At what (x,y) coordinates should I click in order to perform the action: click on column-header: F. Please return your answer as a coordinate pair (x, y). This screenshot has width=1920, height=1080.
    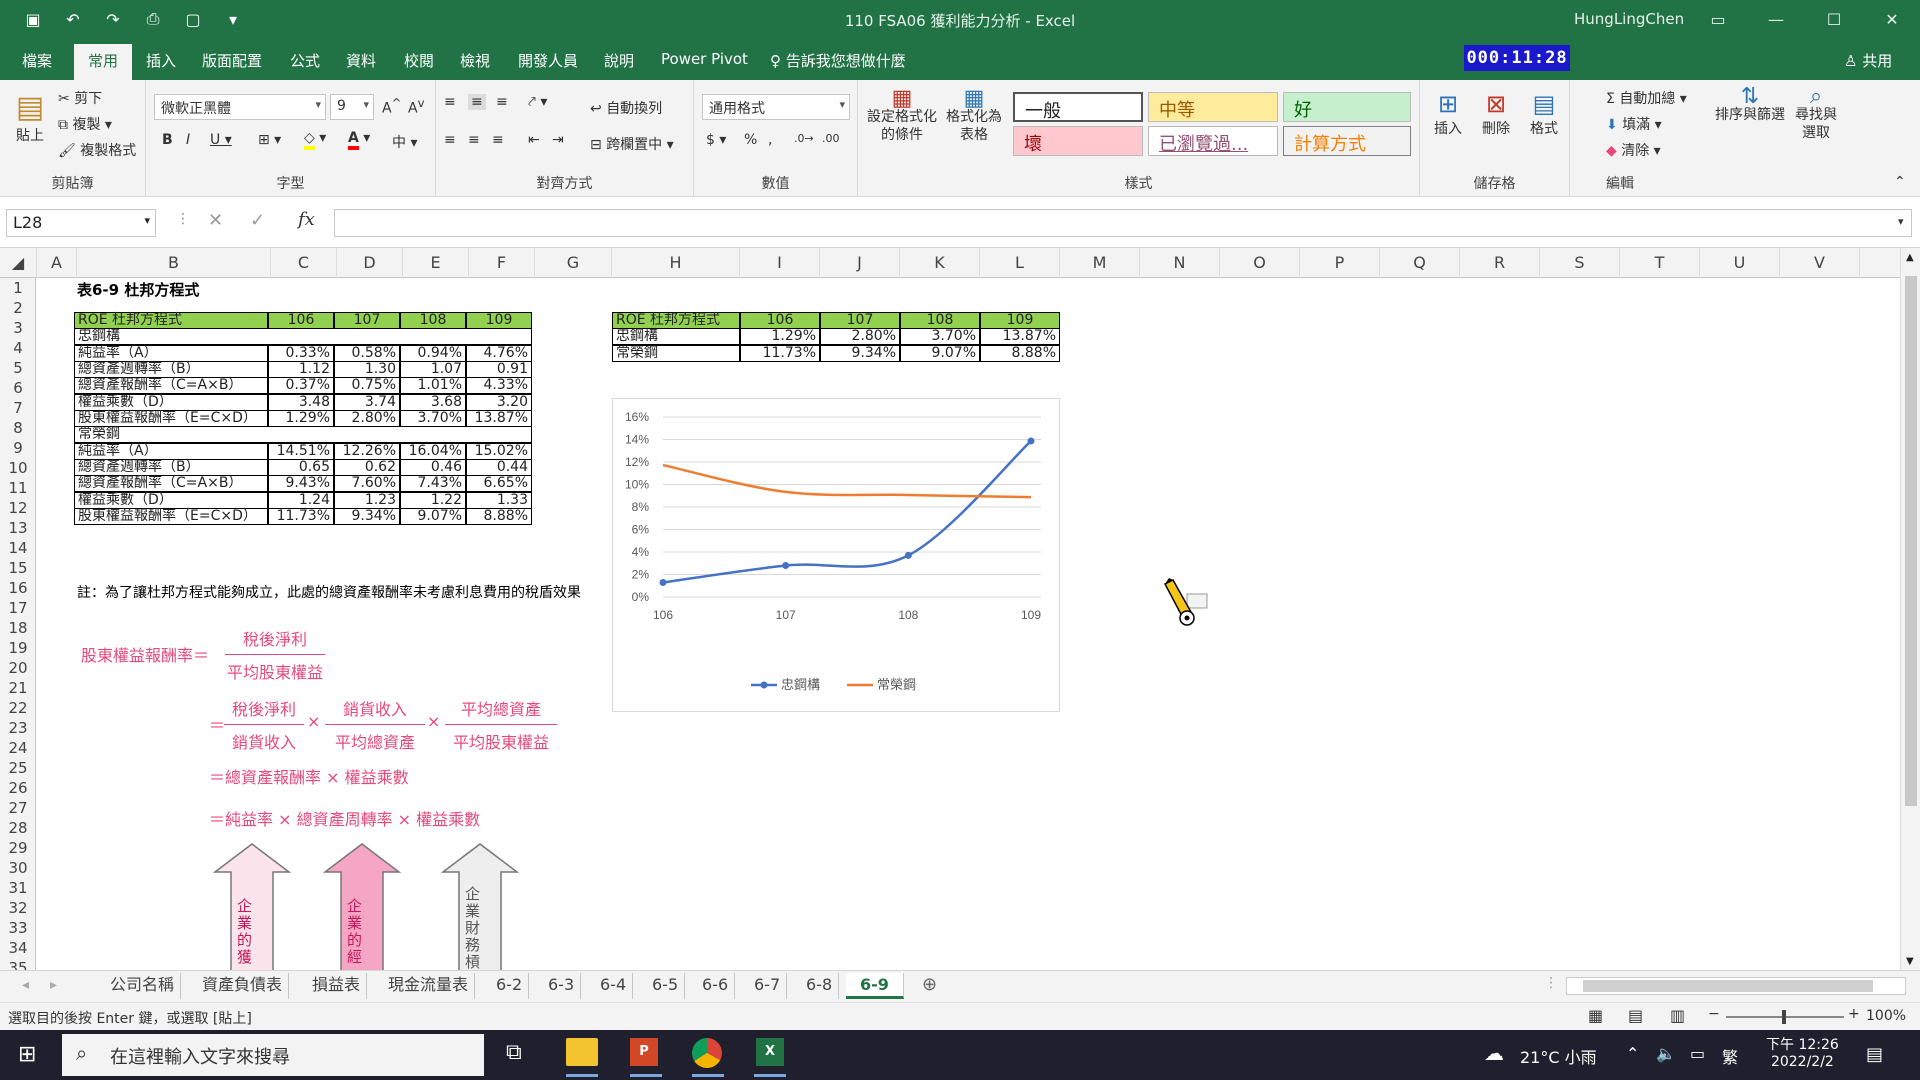
    Looking at the image, I should click on (502, 263).